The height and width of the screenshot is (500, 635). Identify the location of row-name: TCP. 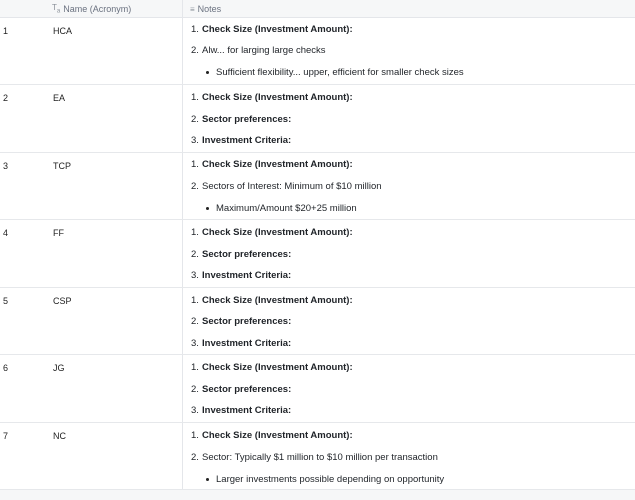
(62, 166).